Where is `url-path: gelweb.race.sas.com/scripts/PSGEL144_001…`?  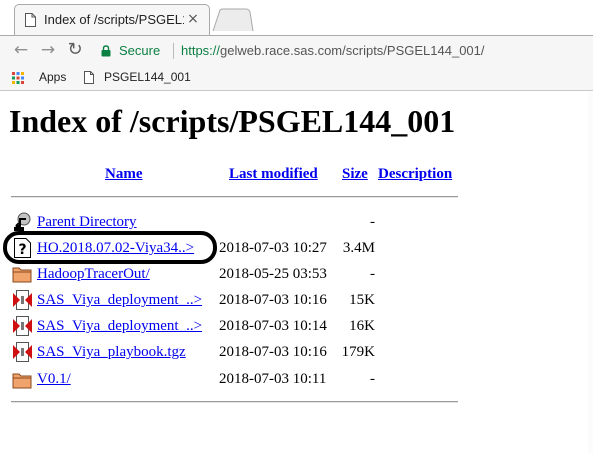
url-path: gelweb.race.sas.com/scripts/PSGEL144_001… is located at coordinates (352, 50).